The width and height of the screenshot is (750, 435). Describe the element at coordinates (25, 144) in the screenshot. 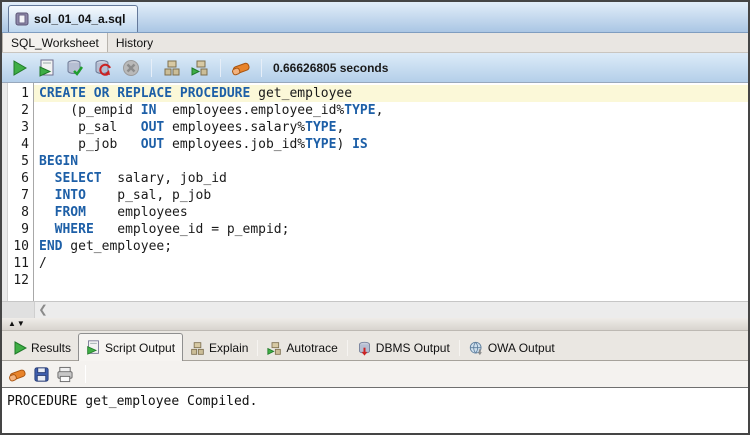

I see `line-number: 4` at that location.